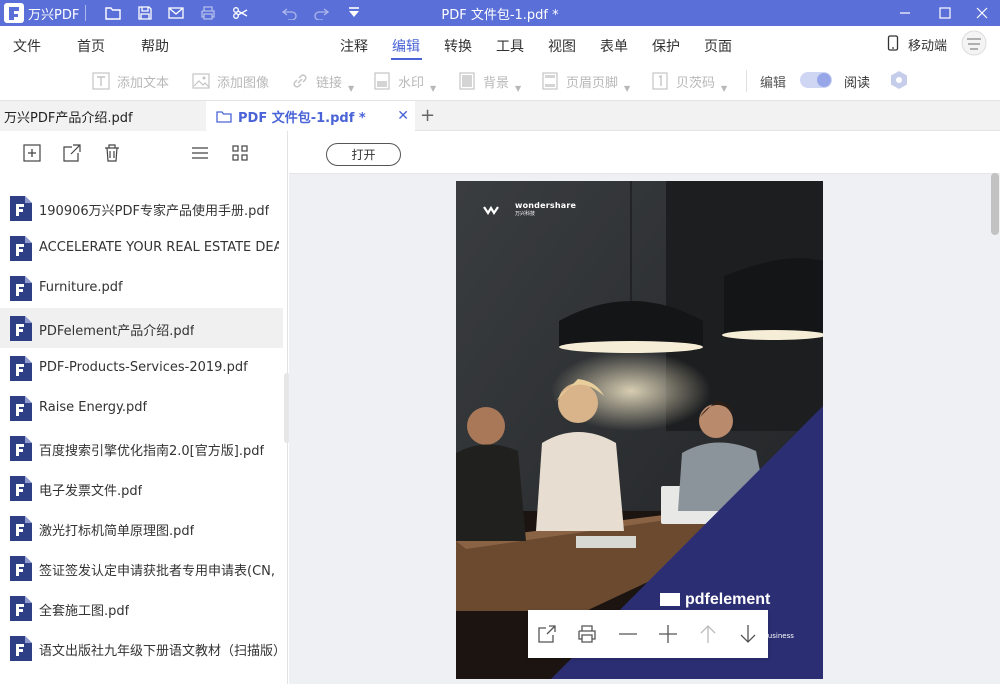  I want to click on watermark-tool: 水印 ▼, so click(404, 81).